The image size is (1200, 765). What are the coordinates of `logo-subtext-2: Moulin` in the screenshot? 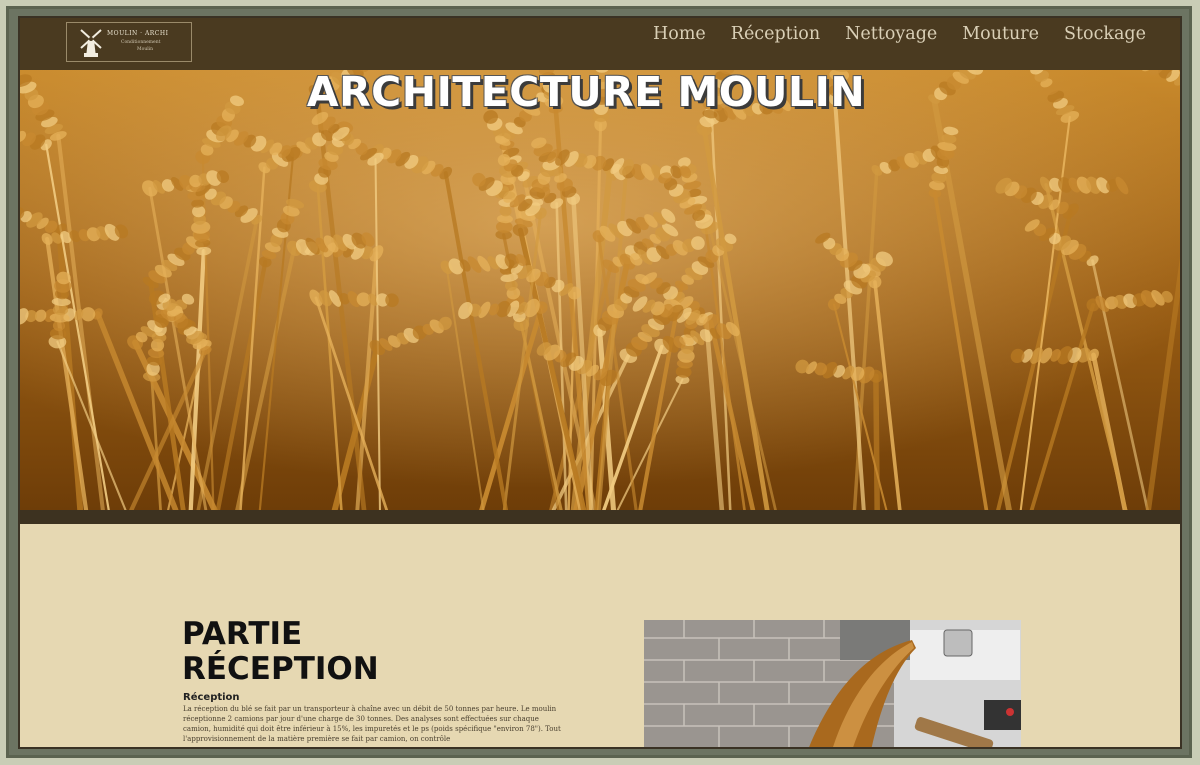 It's located at (145, 49).